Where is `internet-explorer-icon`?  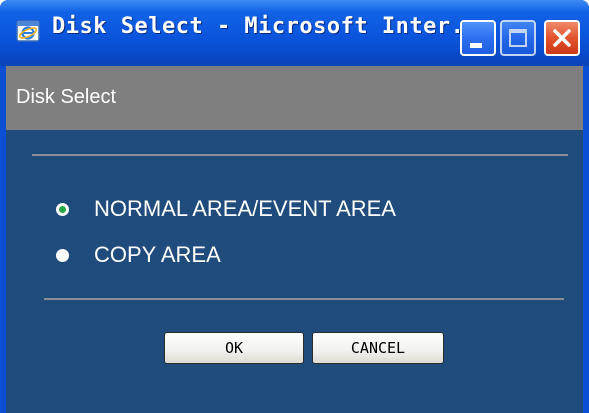
internet-explorer-icon is located at coordinates (28, 31).